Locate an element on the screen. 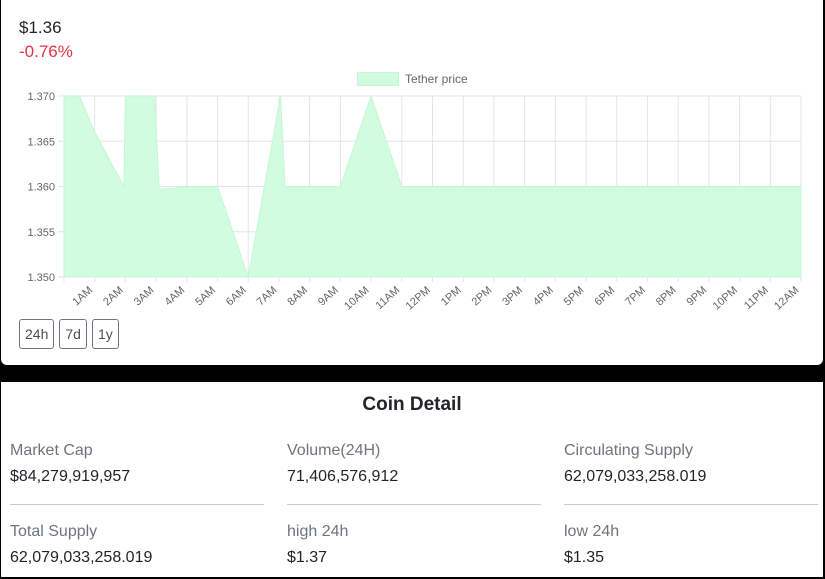 The image size is (825, 579). chart-legend: Tether price is located at coordinates (412, 79).